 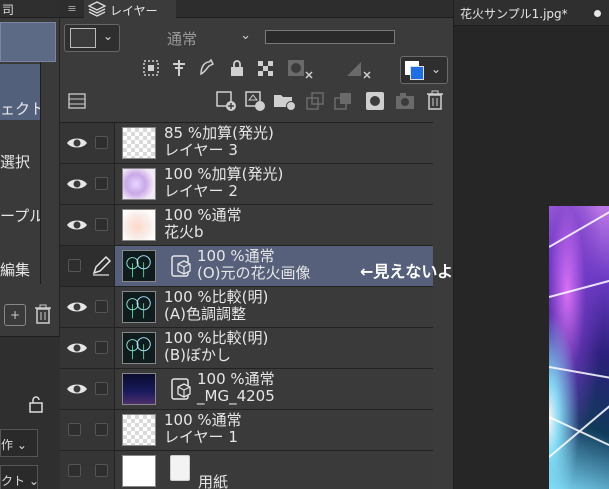 What do you see at coordinates (405, 101) in the screenshot?
I see `apply-mask-icon` at bounding box center [405, 101].